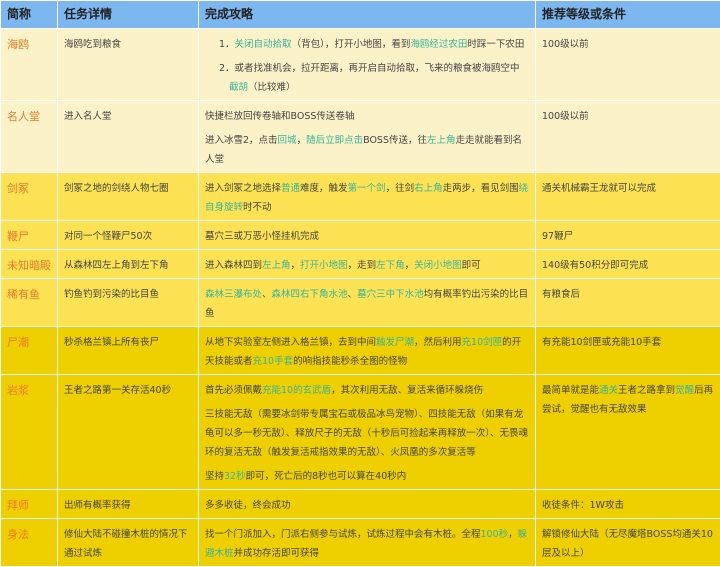 The height and width of the screenshot is (567, 720). What do you see at coordinates (128, 351) in the screenshot?
I see `quest-detail: 秒杀格兰镇上所有丧尸` at bounding box center [128, 351].